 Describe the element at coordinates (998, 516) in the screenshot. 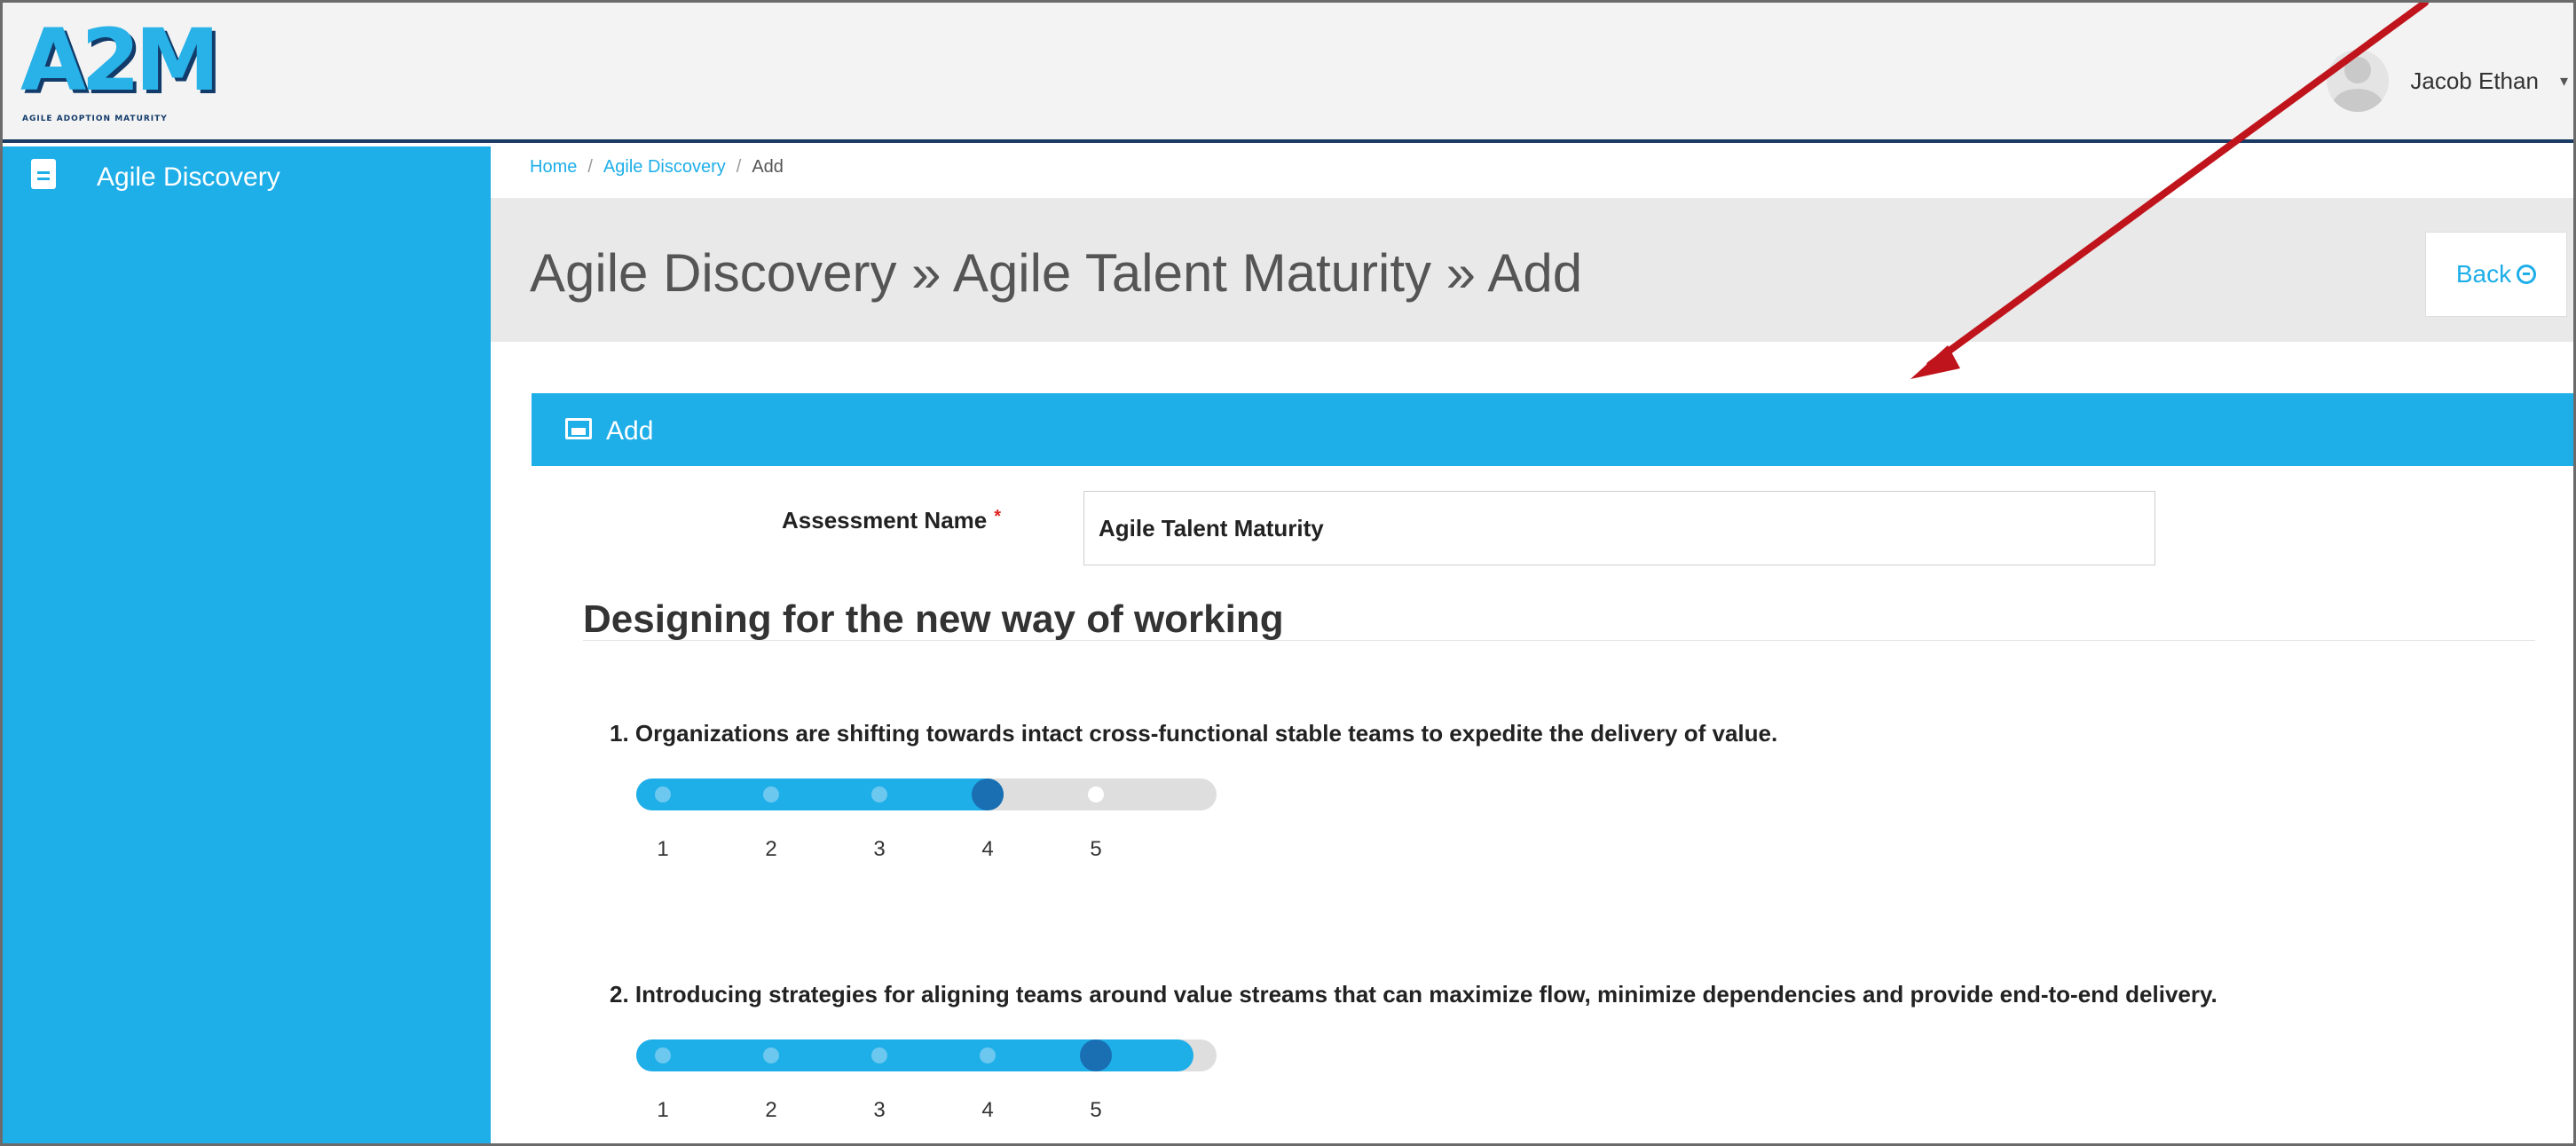

I see `required-marker: *` at that location.